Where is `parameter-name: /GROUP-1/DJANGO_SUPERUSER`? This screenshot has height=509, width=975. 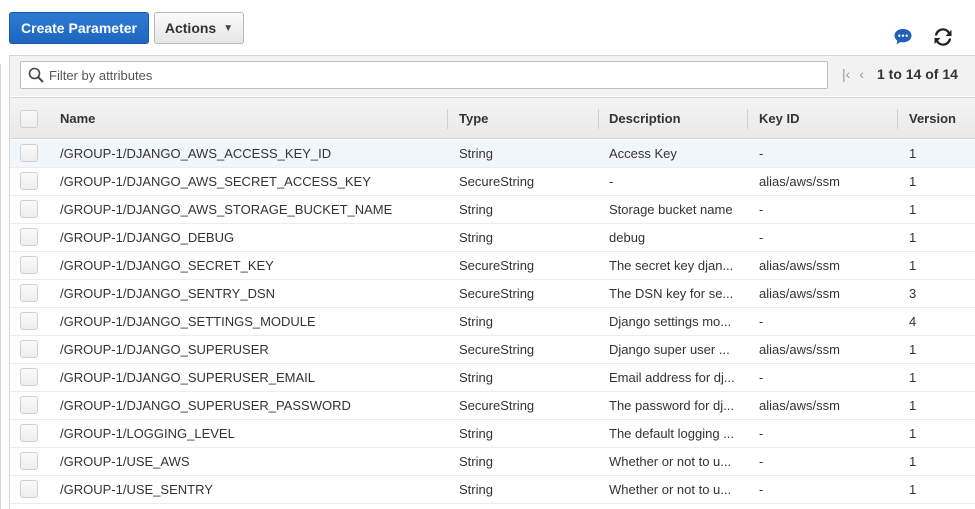 parameter-name: /GROUP-1/DJANGO_SUPERUSER is located at coordinates (252, 349).